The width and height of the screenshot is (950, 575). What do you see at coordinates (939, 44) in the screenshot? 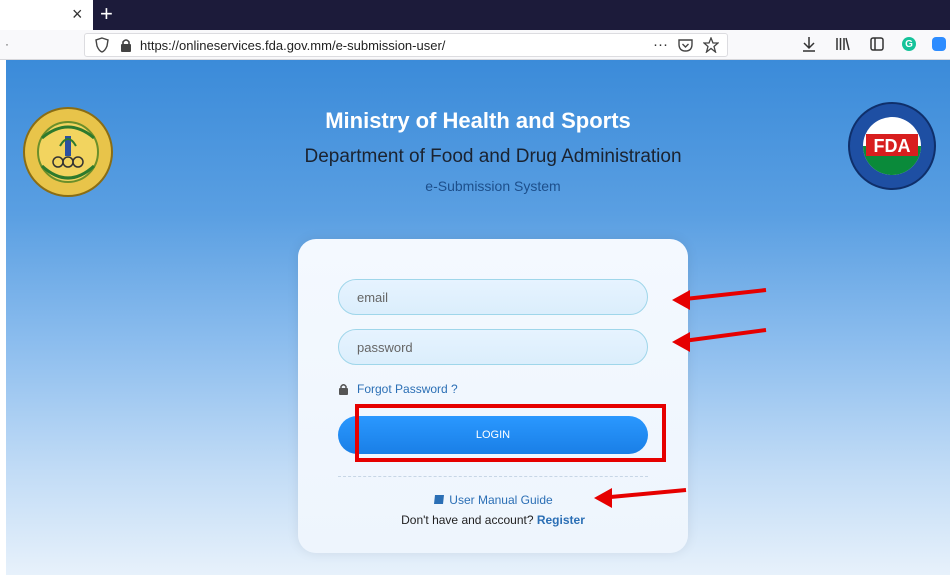
I see `zoom-icon` at bounding box center [939, 44].